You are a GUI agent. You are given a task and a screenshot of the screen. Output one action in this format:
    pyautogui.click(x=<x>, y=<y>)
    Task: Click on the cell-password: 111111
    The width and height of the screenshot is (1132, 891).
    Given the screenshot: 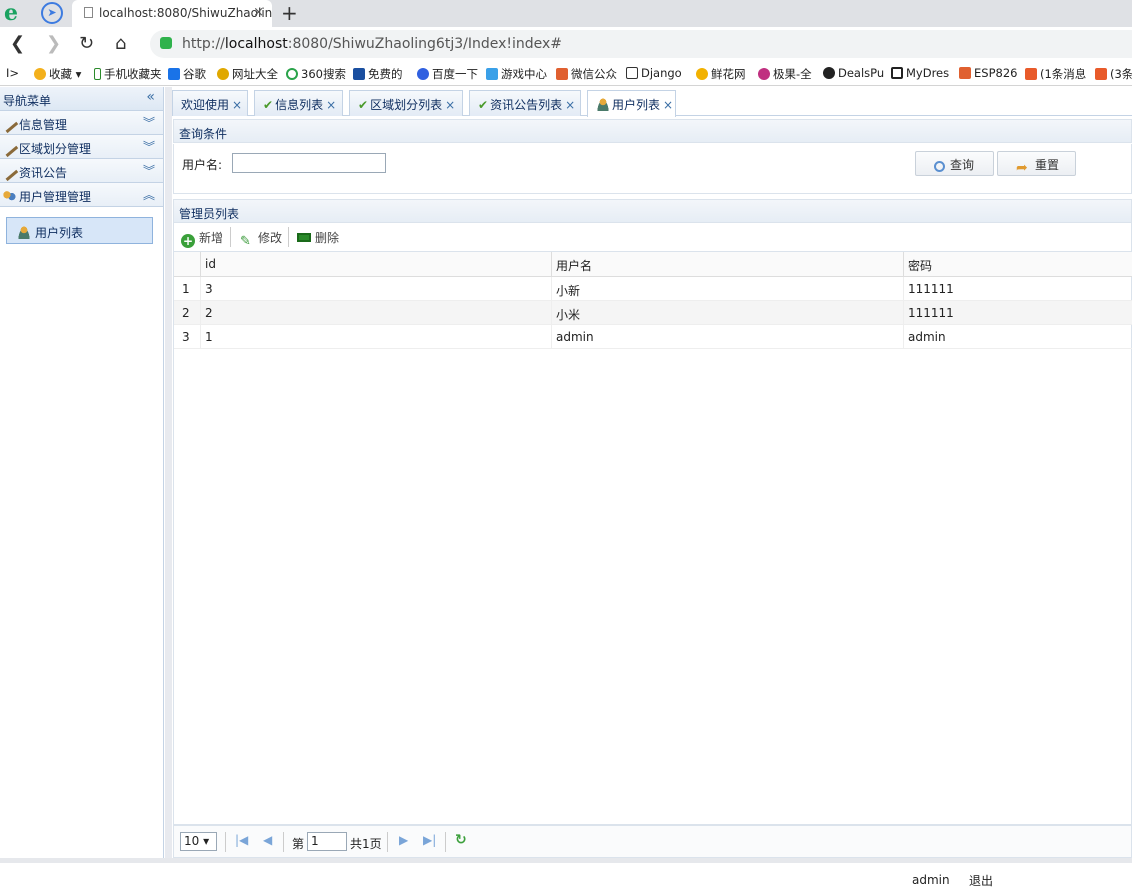 What is the action you would take?
    pyautogui.click(x=1017, y=288)
    